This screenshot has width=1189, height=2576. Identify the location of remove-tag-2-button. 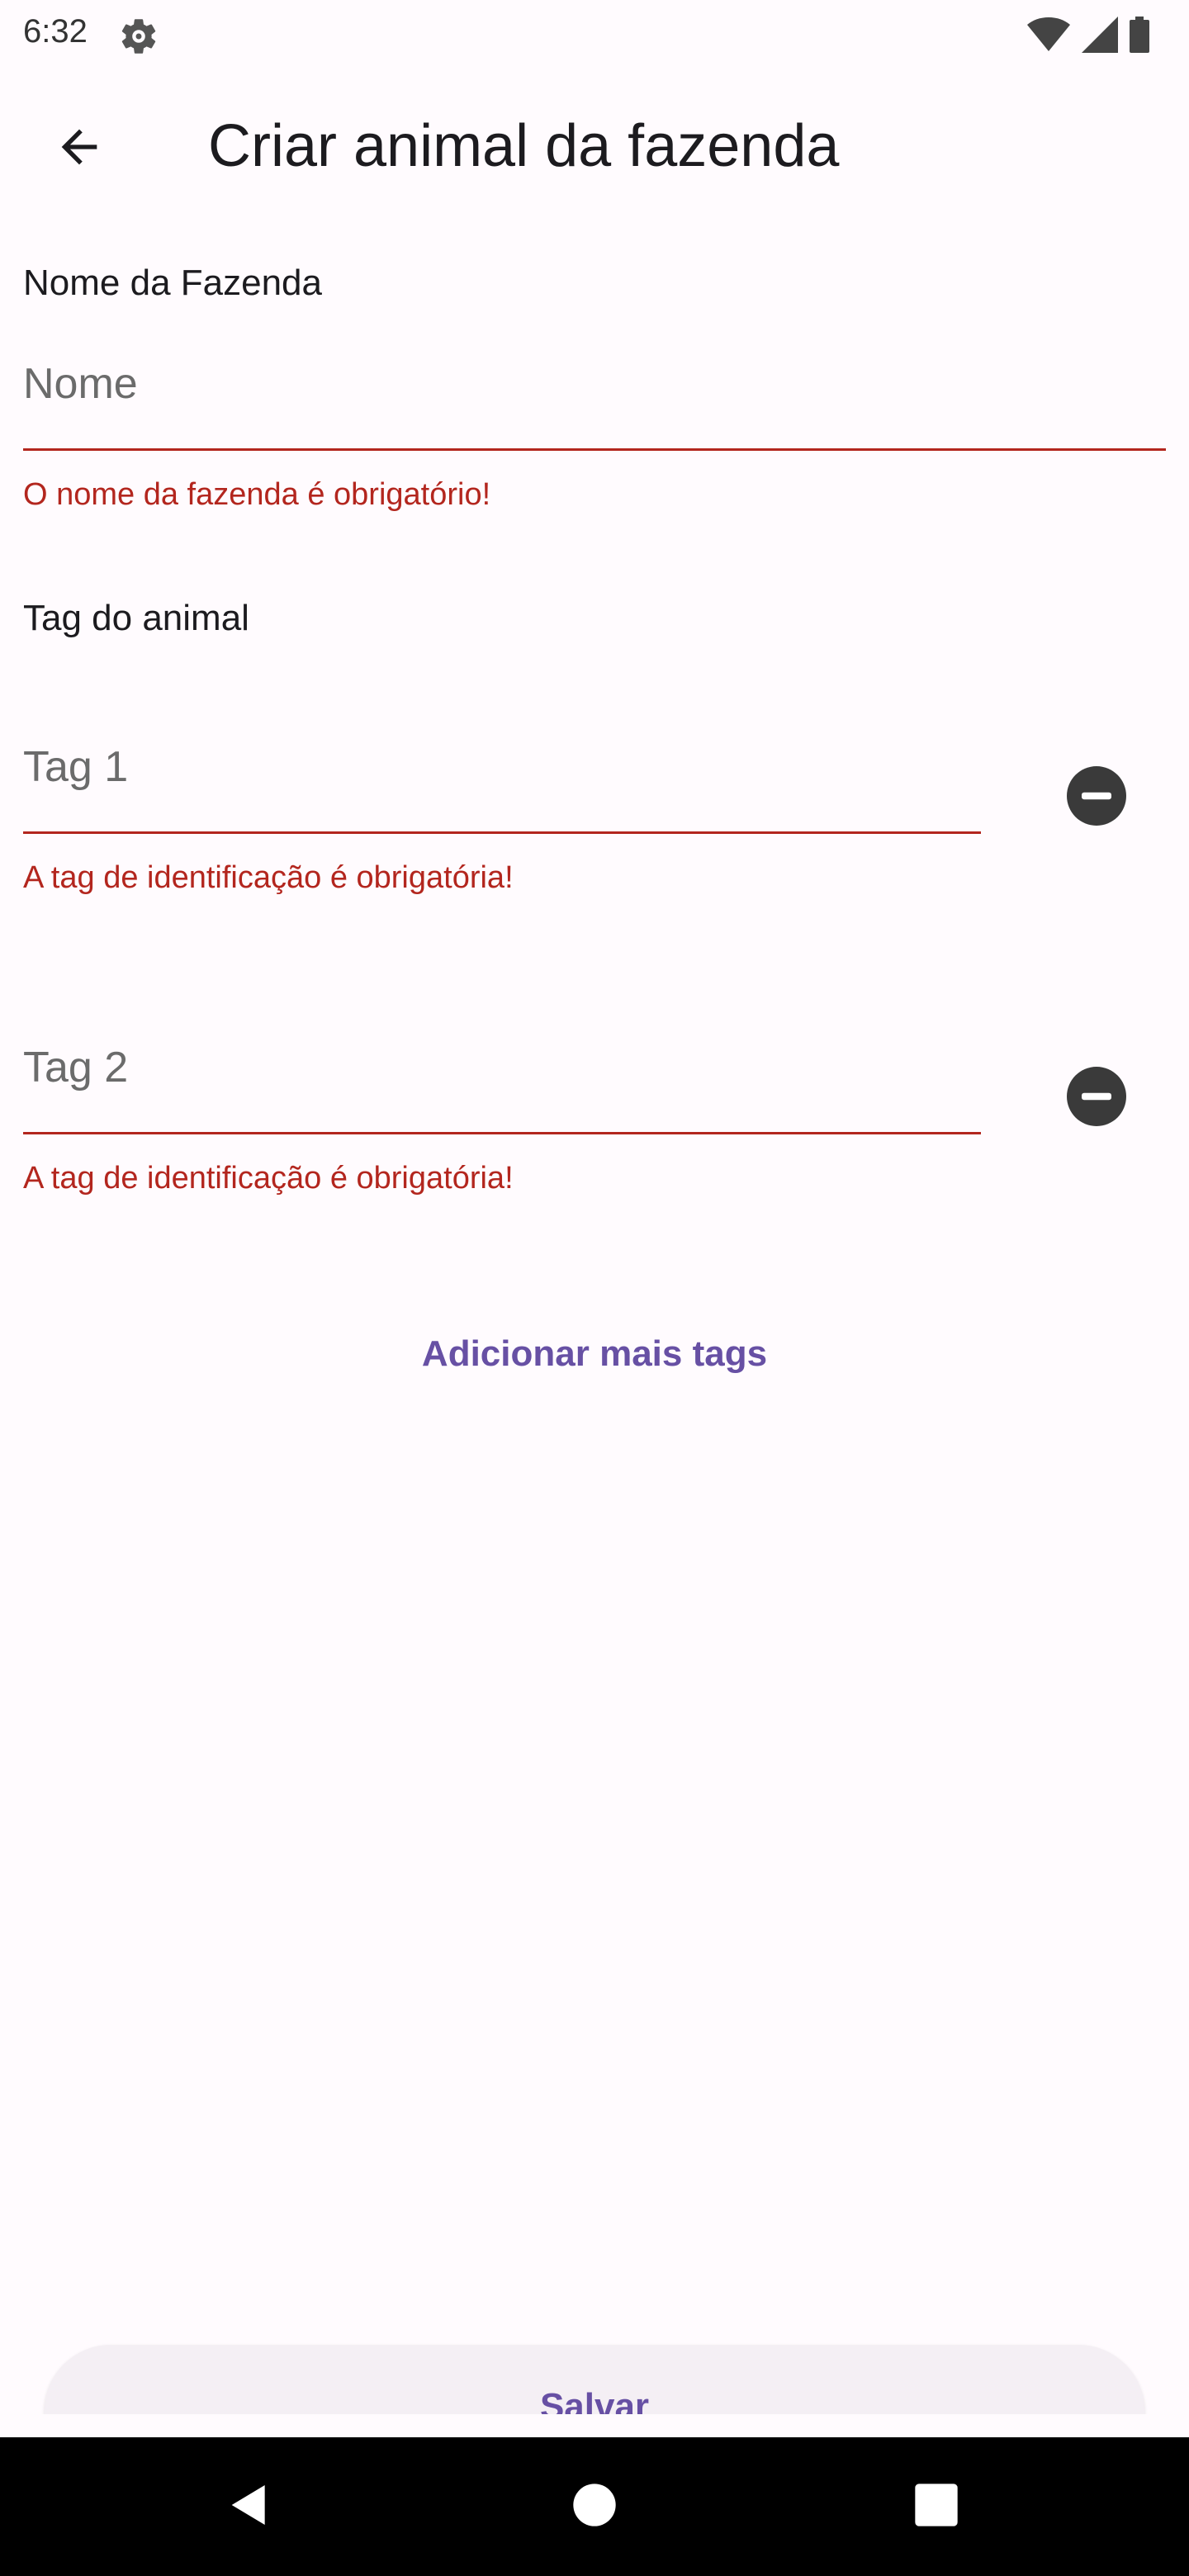
(1096, 1098).